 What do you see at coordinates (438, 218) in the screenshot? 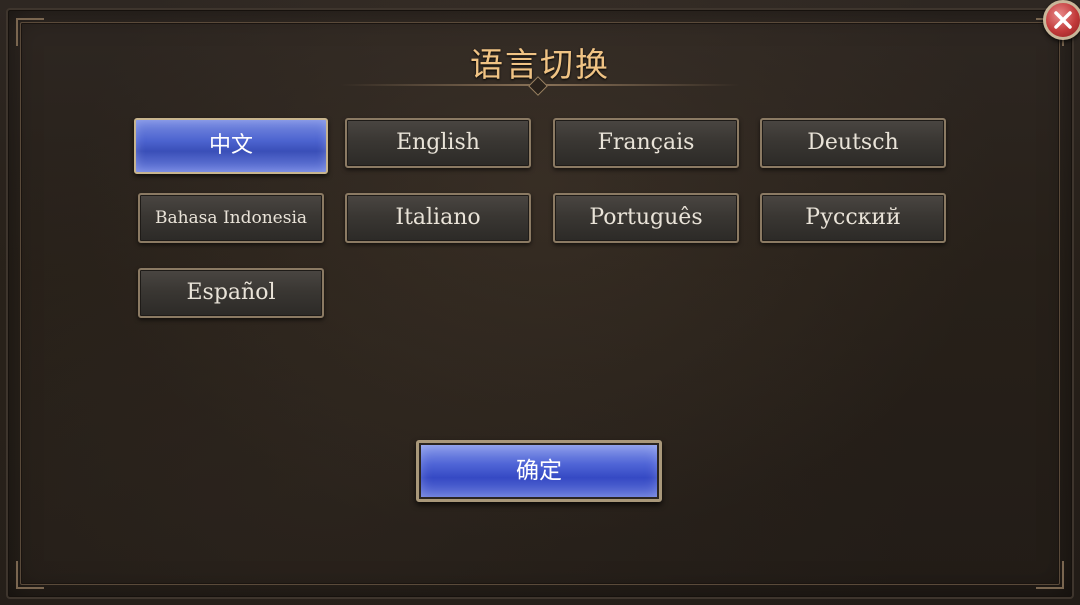
I see `language-option-italian: Italiano` at bounding box center [438, 218].